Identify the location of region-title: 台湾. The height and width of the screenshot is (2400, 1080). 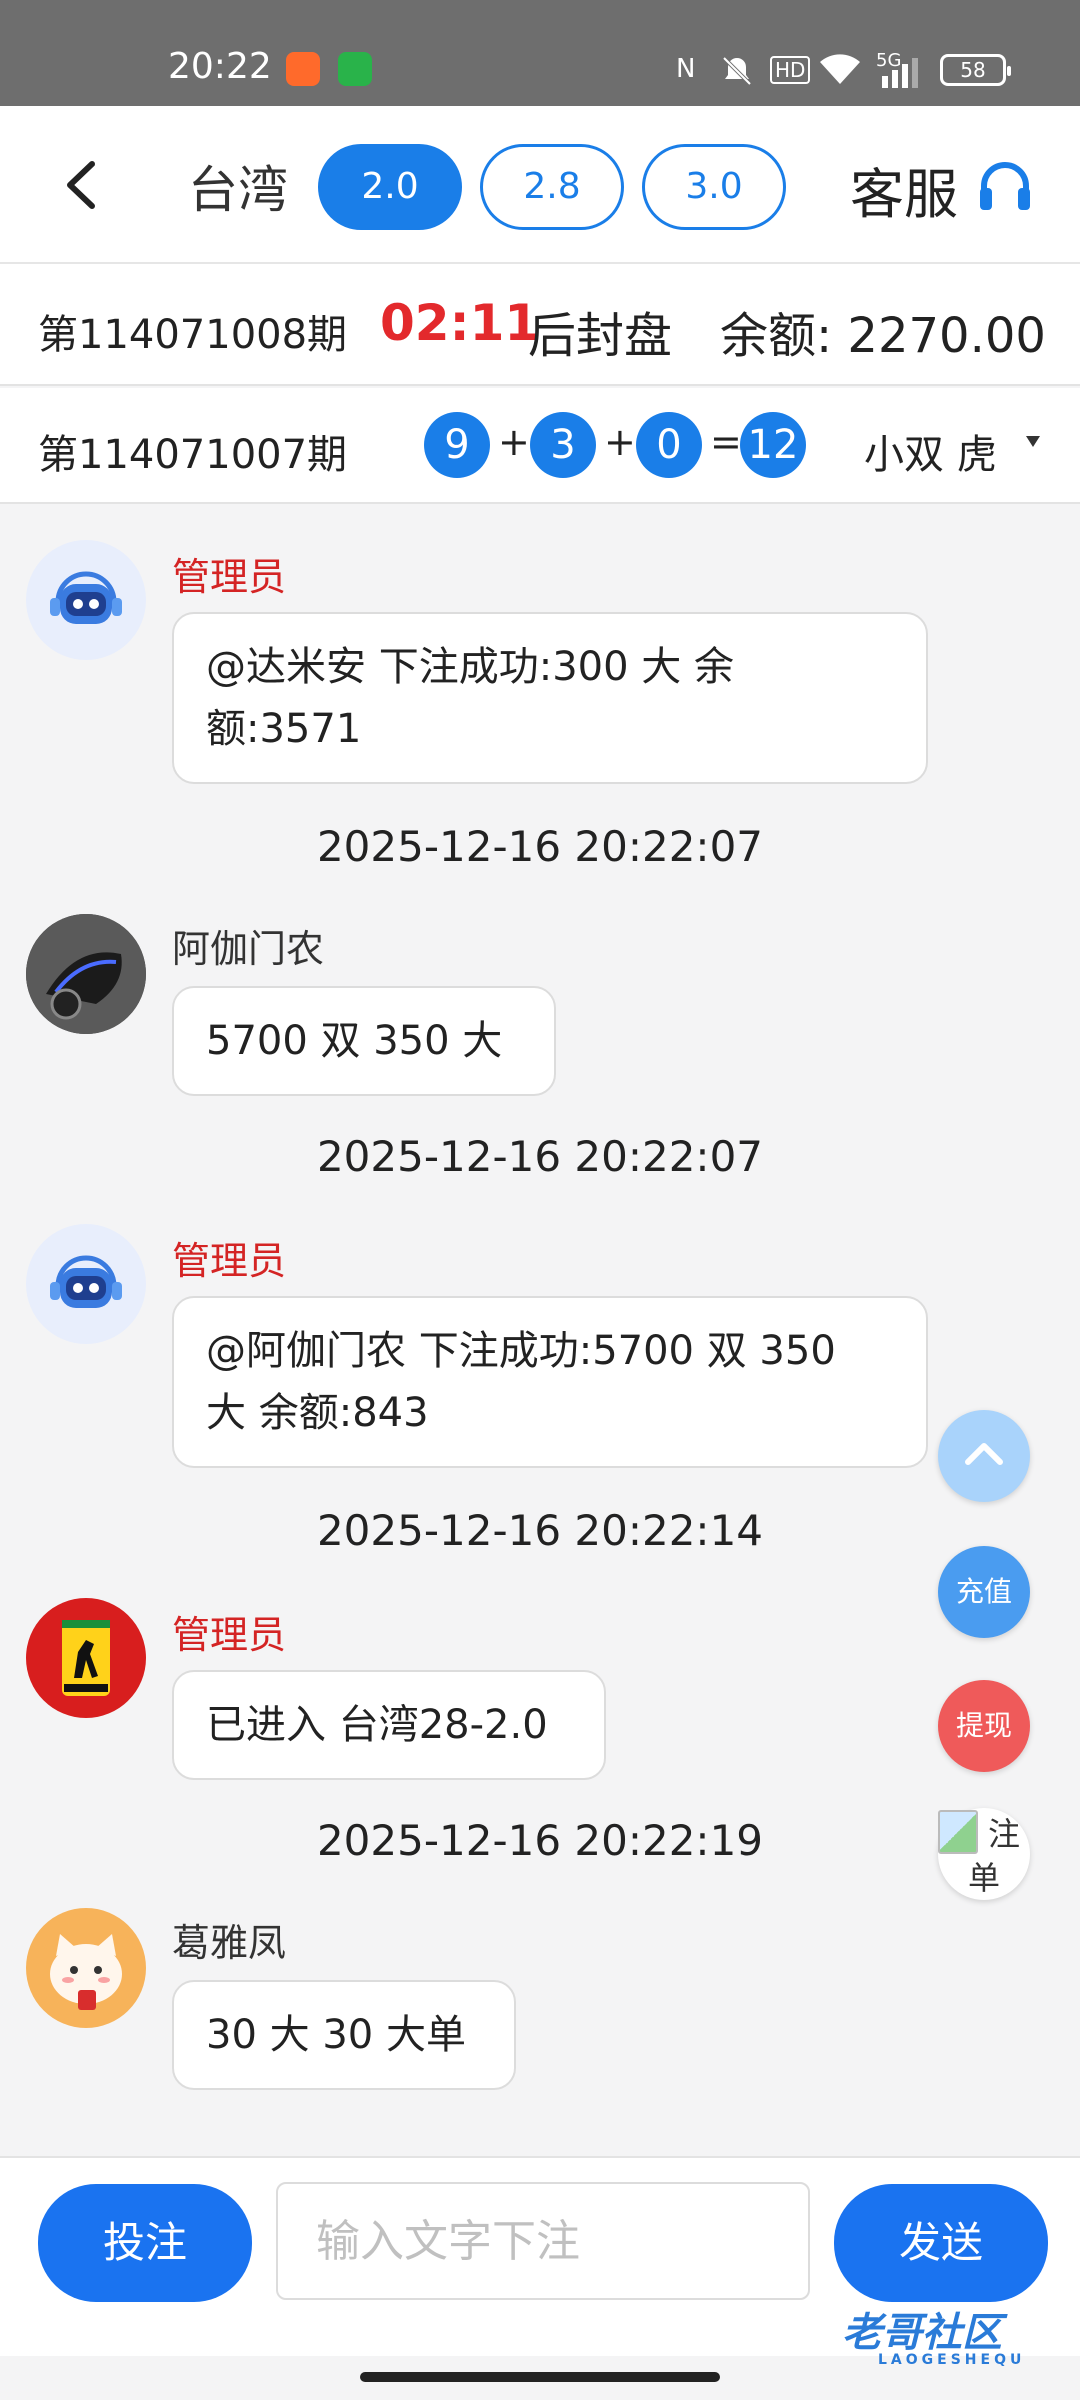
(238, 190).